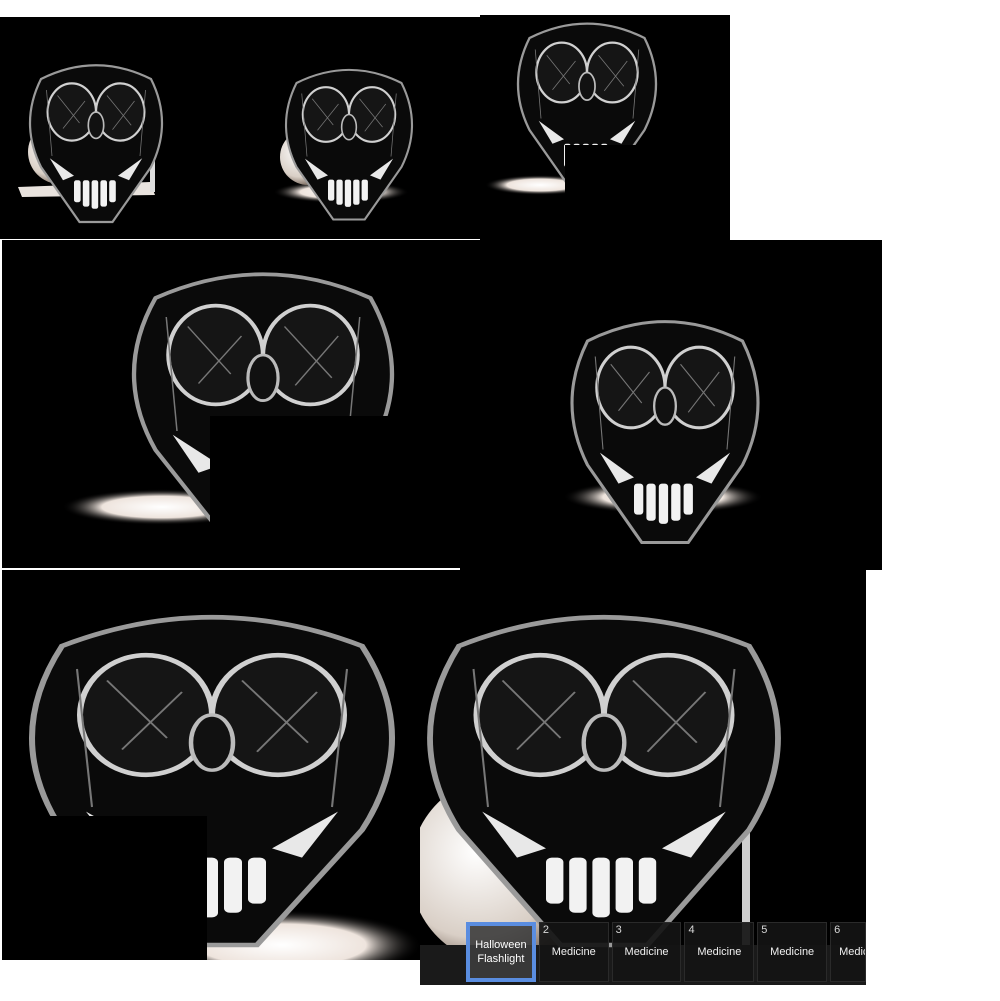 This screenshot has height=1001, width=1000. What do you see at coordinates (691, 930) in the screenshot?
I see `slot-number: 4` at bounding box center [691, 930].